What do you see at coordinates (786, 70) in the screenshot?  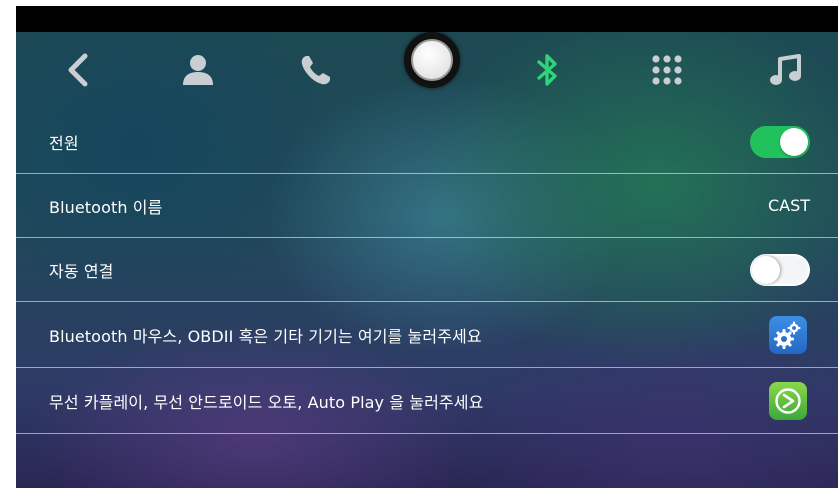 I see `music-icon` at bounding box center [786, 70].